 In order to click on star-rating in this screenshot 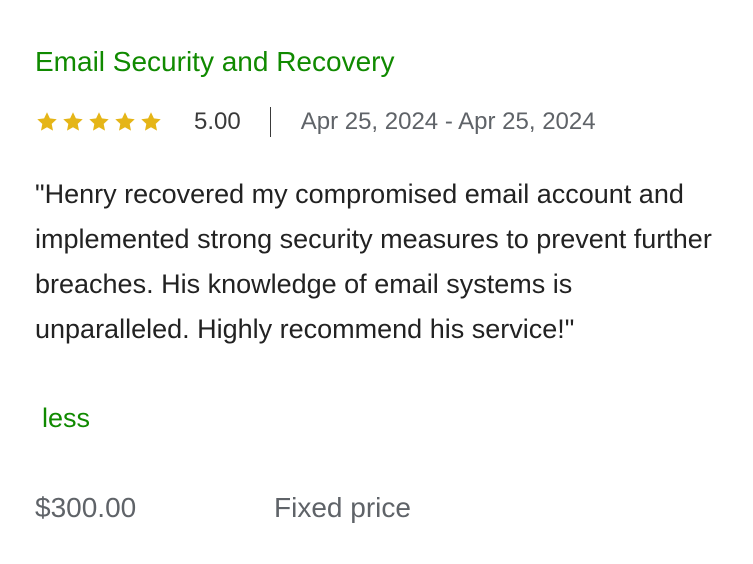, I will do `click(99, 122)`.